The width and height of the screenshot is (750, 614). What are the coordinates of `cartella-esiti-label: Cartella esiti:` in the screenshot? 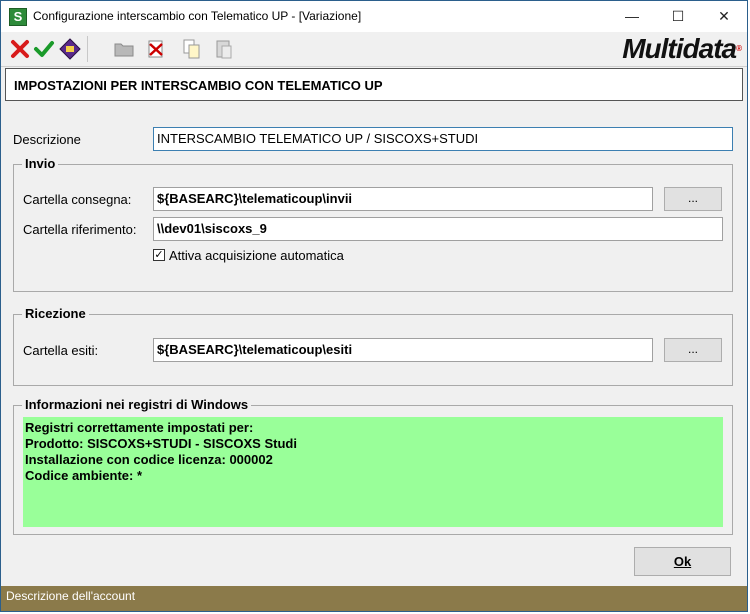 It's located at (61, 350).